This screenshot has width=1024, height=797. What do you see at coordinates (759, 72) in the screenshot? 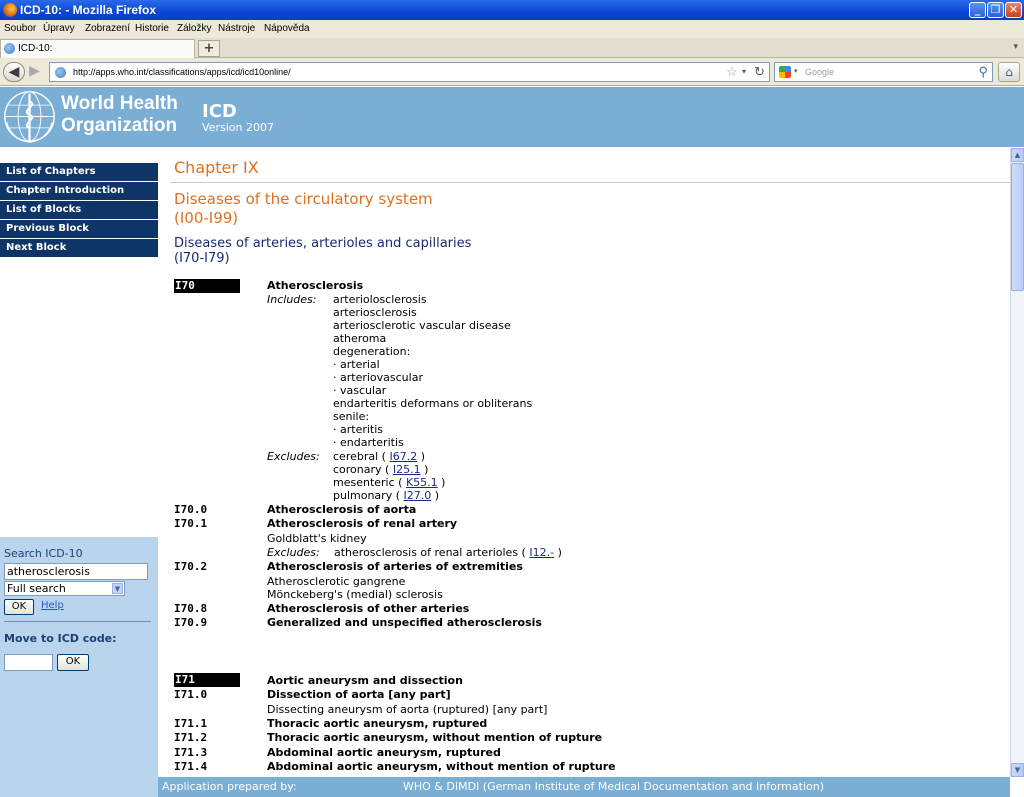
I see `reload-icon: ↻` at bounding box center [759, 72].